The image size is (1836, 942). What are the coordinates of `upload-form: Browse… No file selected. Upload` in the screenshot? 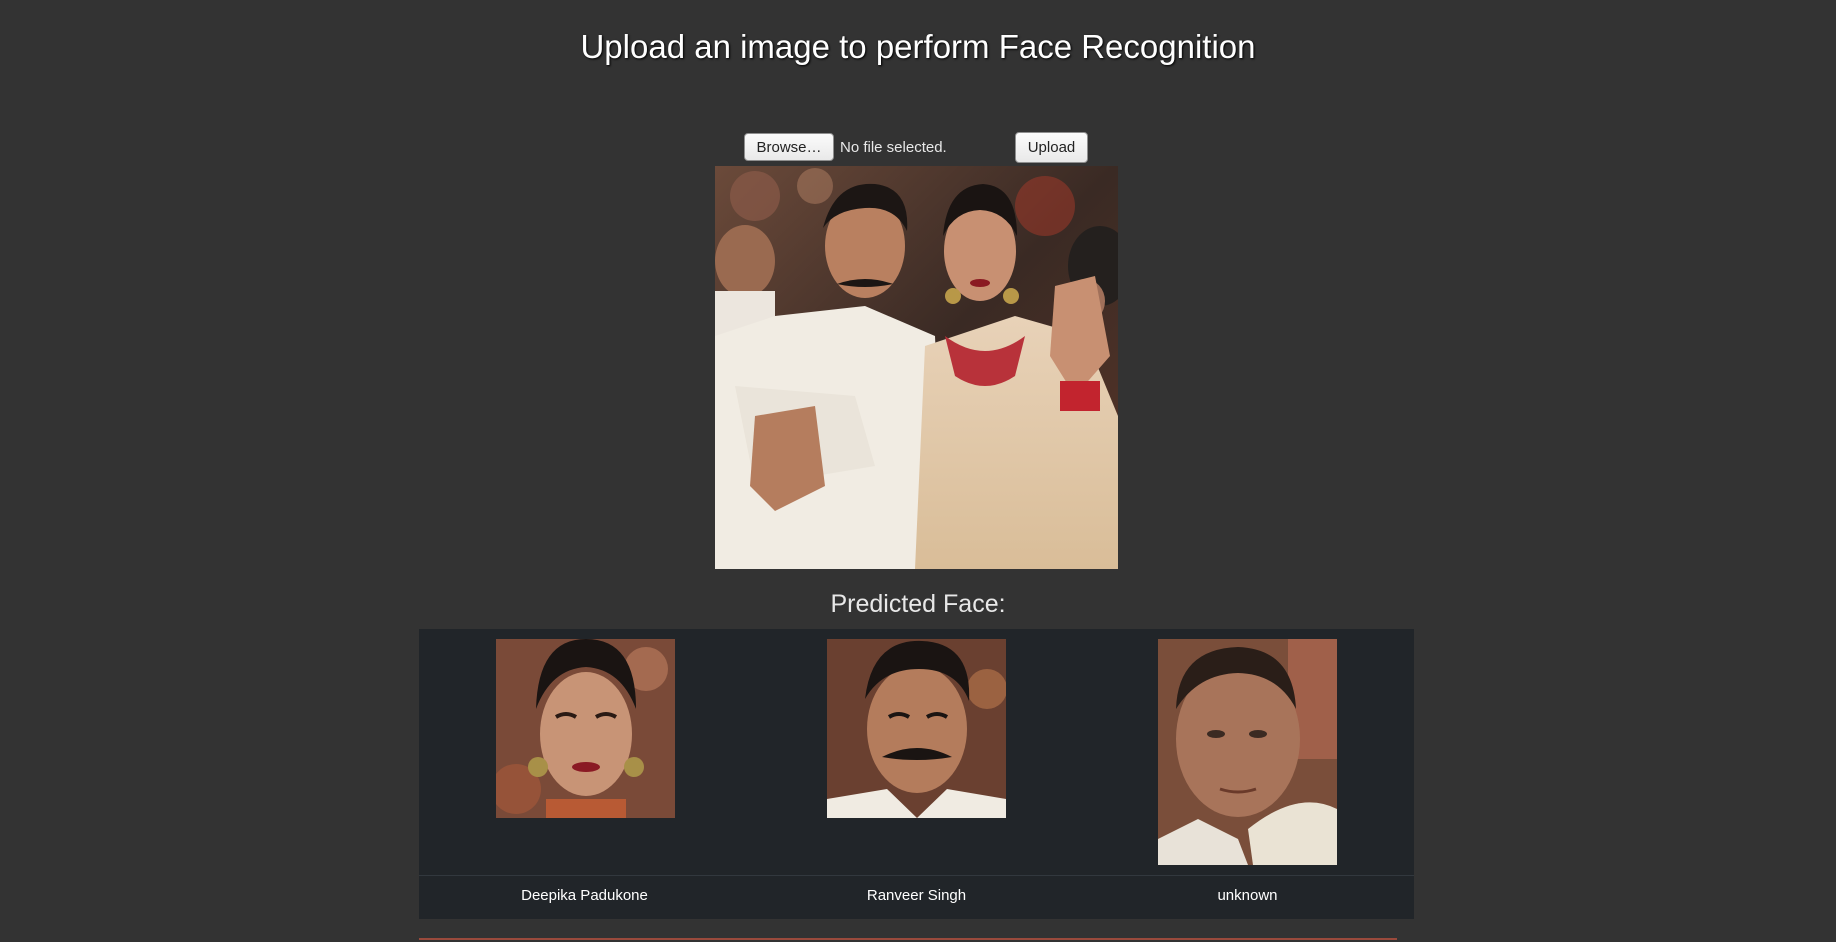 It's located at (916, 147).